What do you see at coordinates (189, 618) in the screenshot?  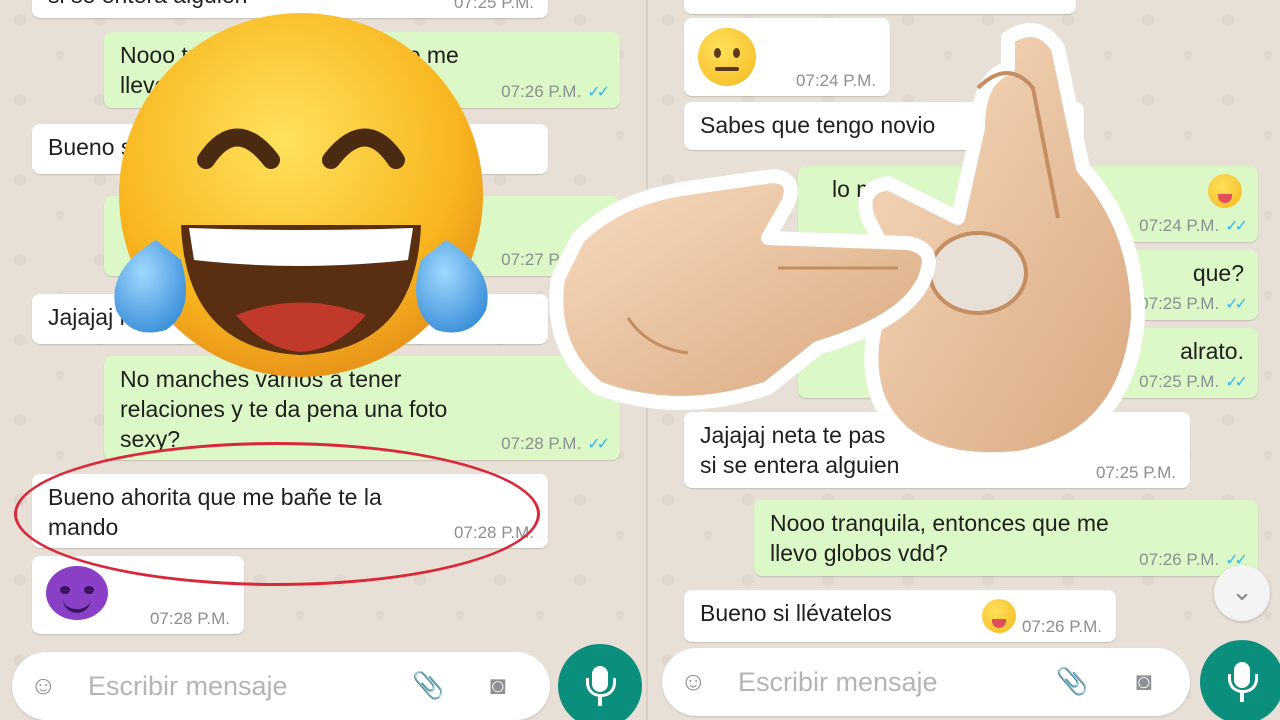 I see `message-time: 07:28 P.M.` at bounding box center [189, 618].